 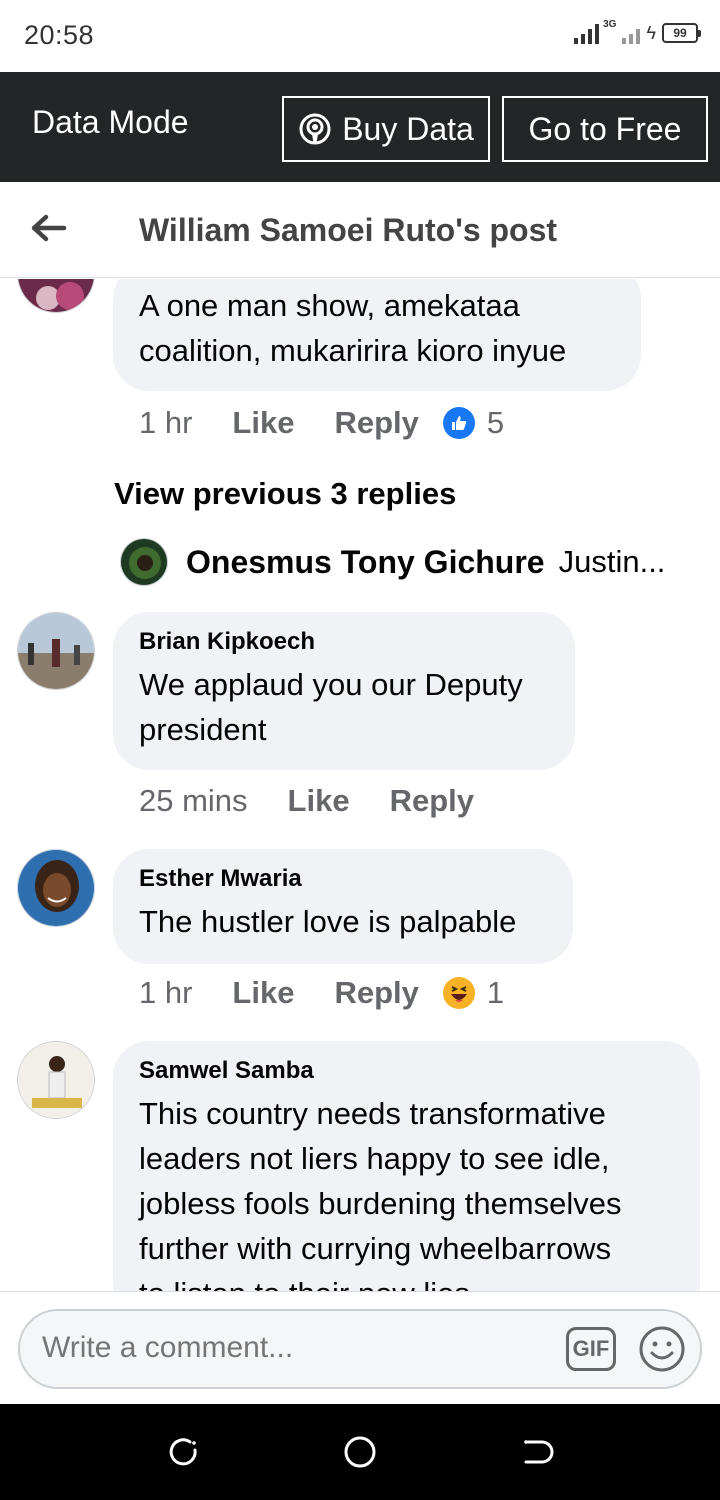 I want to click on reaction-summary: 1, so click(x=473, y=993).